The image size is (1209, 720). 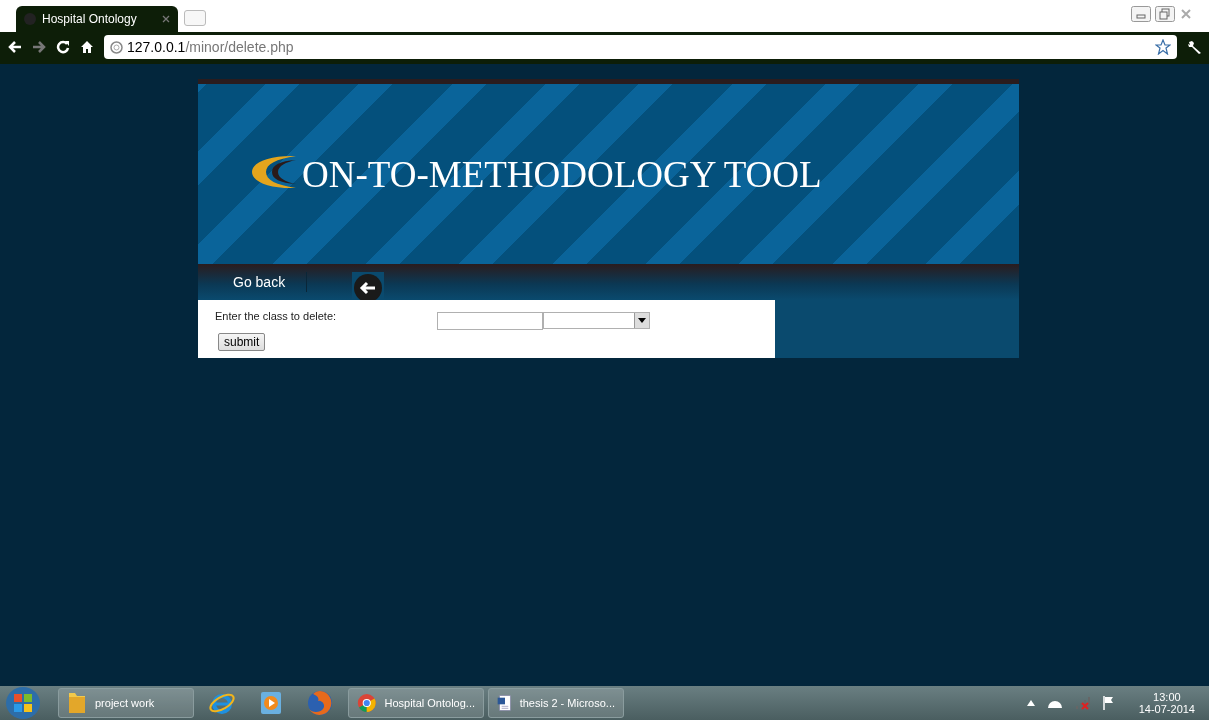 What do you see at coordinates (367, 703) in the screenshot?
I see `chrome-icon` at bounding box center [367, 703].